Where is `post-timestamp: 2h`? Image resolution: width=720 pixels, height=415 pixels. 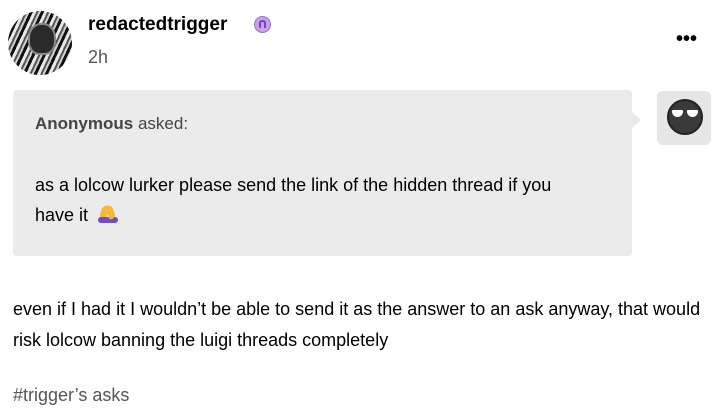 post-timestamp: 2h is located at coordinates (98, 57).